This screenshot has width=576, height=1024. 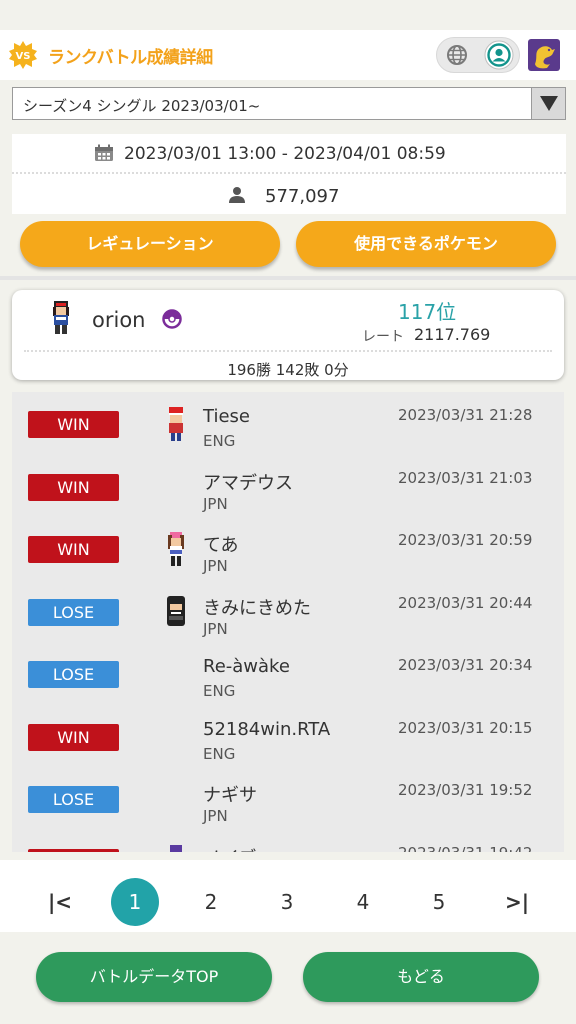 What do you see at coordinates (465, 602) in the screenshot?
I see `battle-datetime: 2023/03/31 20:44` at bounding box center [465, 602].